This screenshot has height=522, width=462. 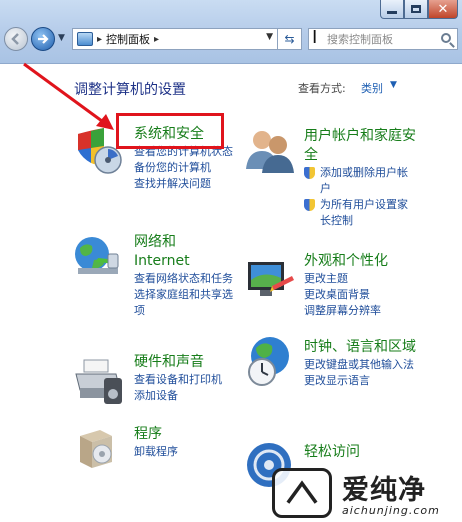 I want to click on printer-icon, so click(x=99, y=383).